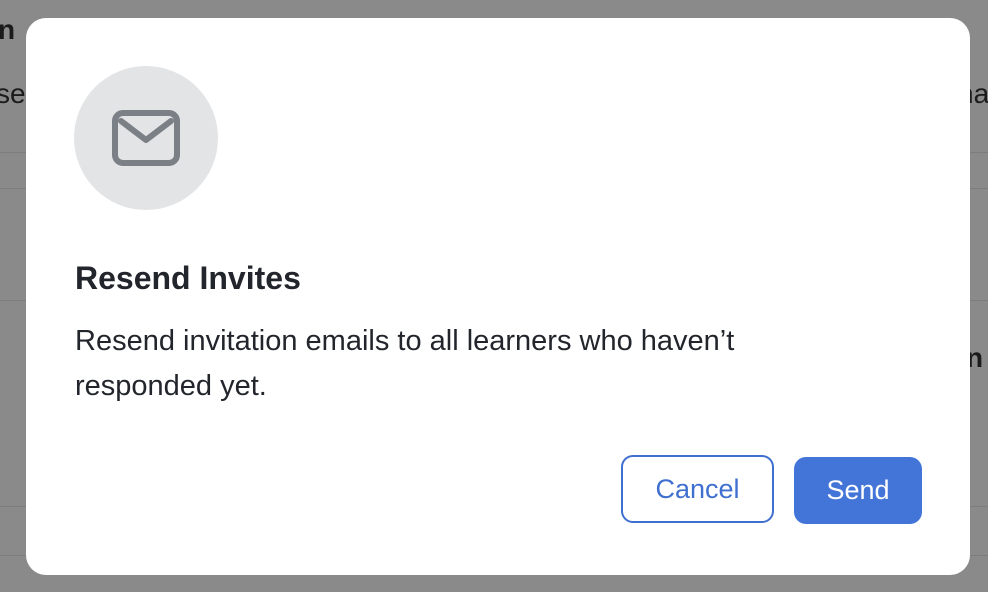 This screenshot has width=988, height=592. What do you see at coordinates (858, 490) in the screenshot?
I see `send-button: Send` at bounding box center [858, 490].